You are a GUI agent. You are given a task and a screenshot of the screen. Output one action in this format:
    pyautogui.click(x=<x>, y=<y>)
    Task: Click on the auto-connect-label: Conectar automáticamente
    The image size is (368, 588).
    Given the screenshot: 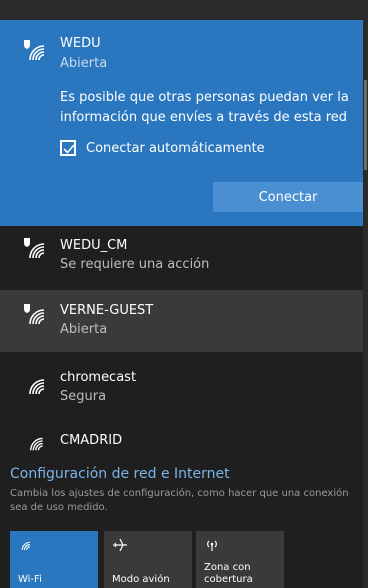 What is the action you would take?
    pyautogui.click(x=175, y=148)
    